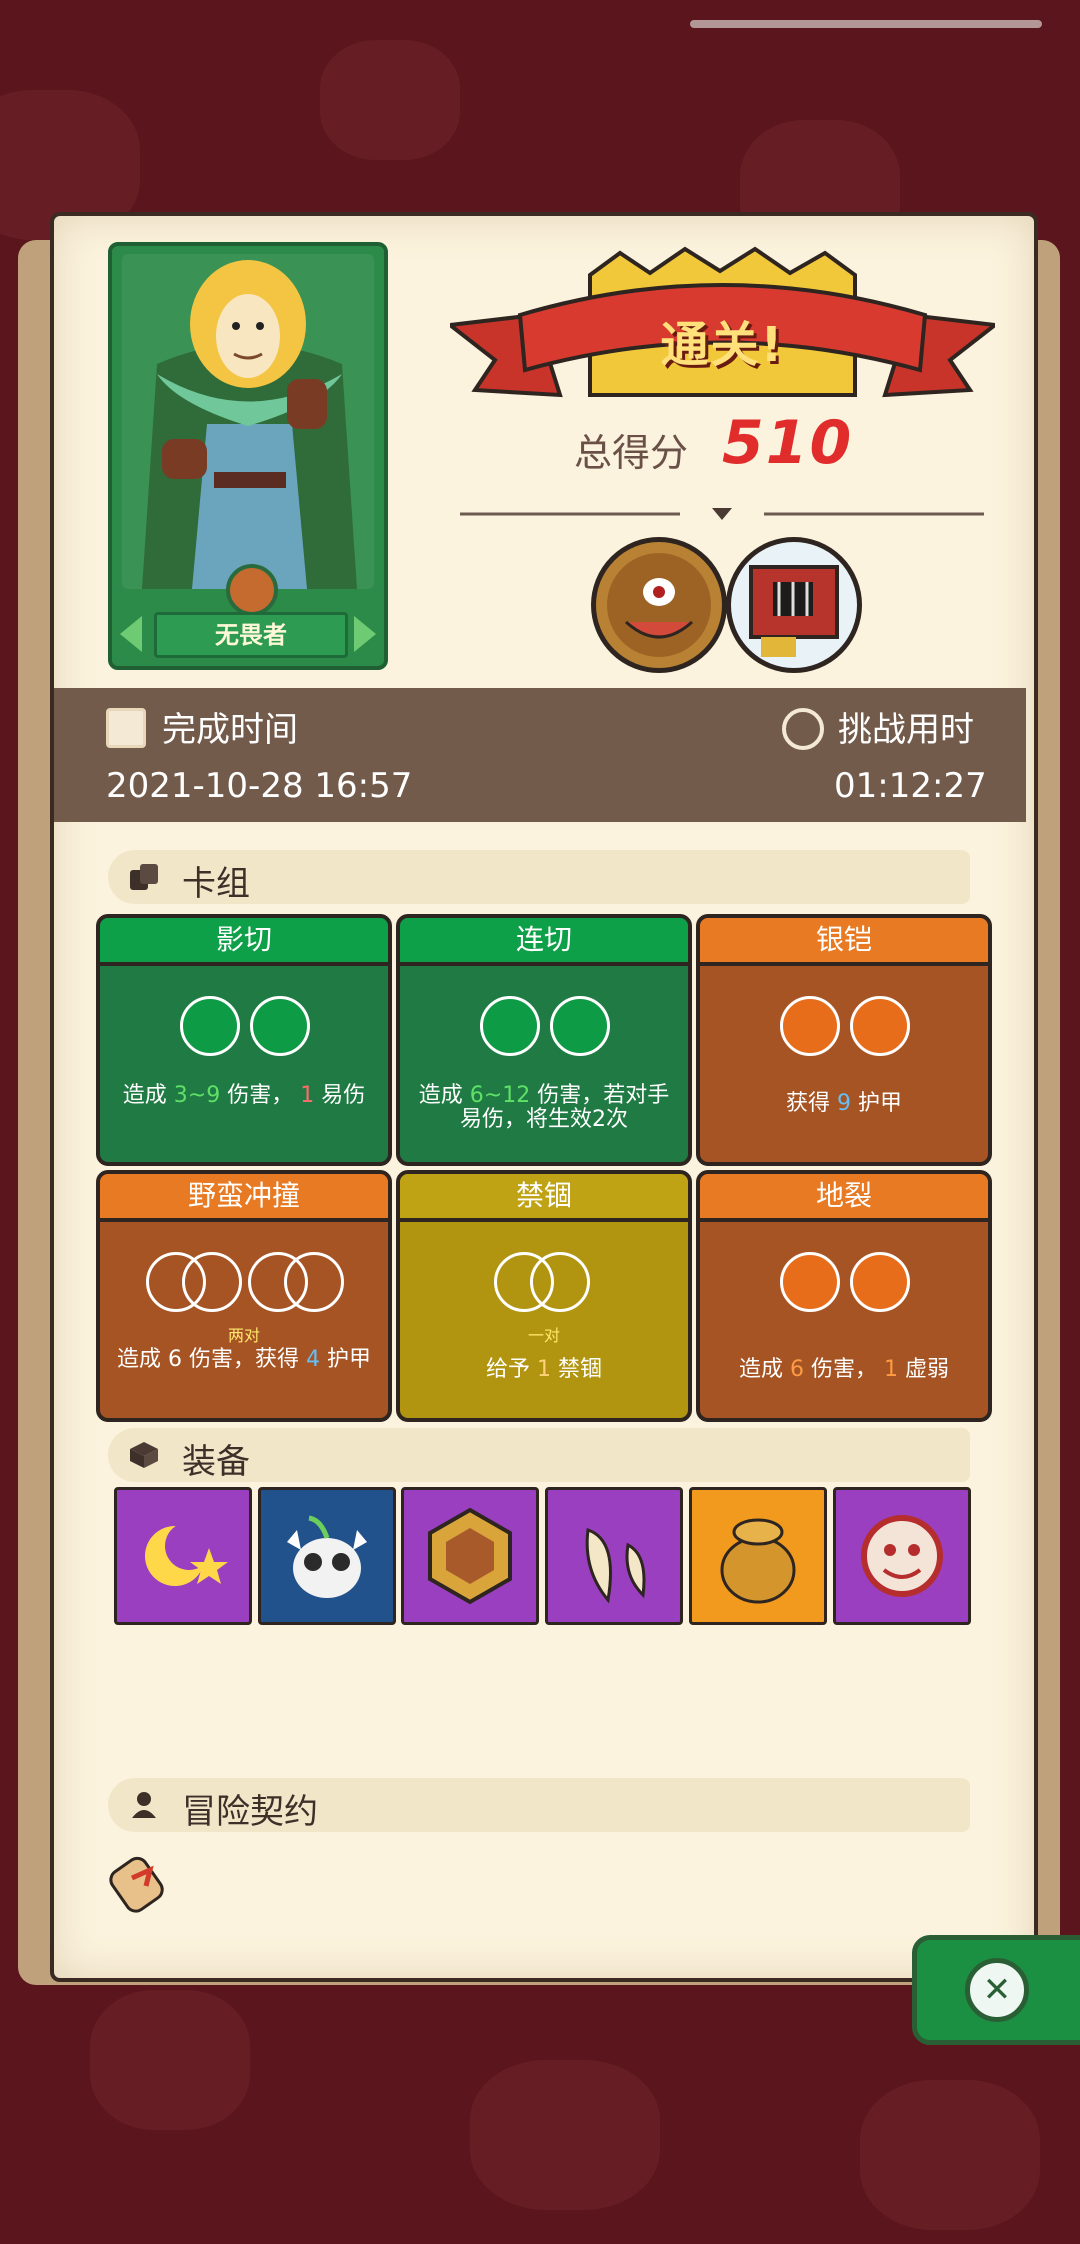  Describe the element at coordinates (230, 730) in the screenshot. I see `finish-time-label: 完成时间` at that location.